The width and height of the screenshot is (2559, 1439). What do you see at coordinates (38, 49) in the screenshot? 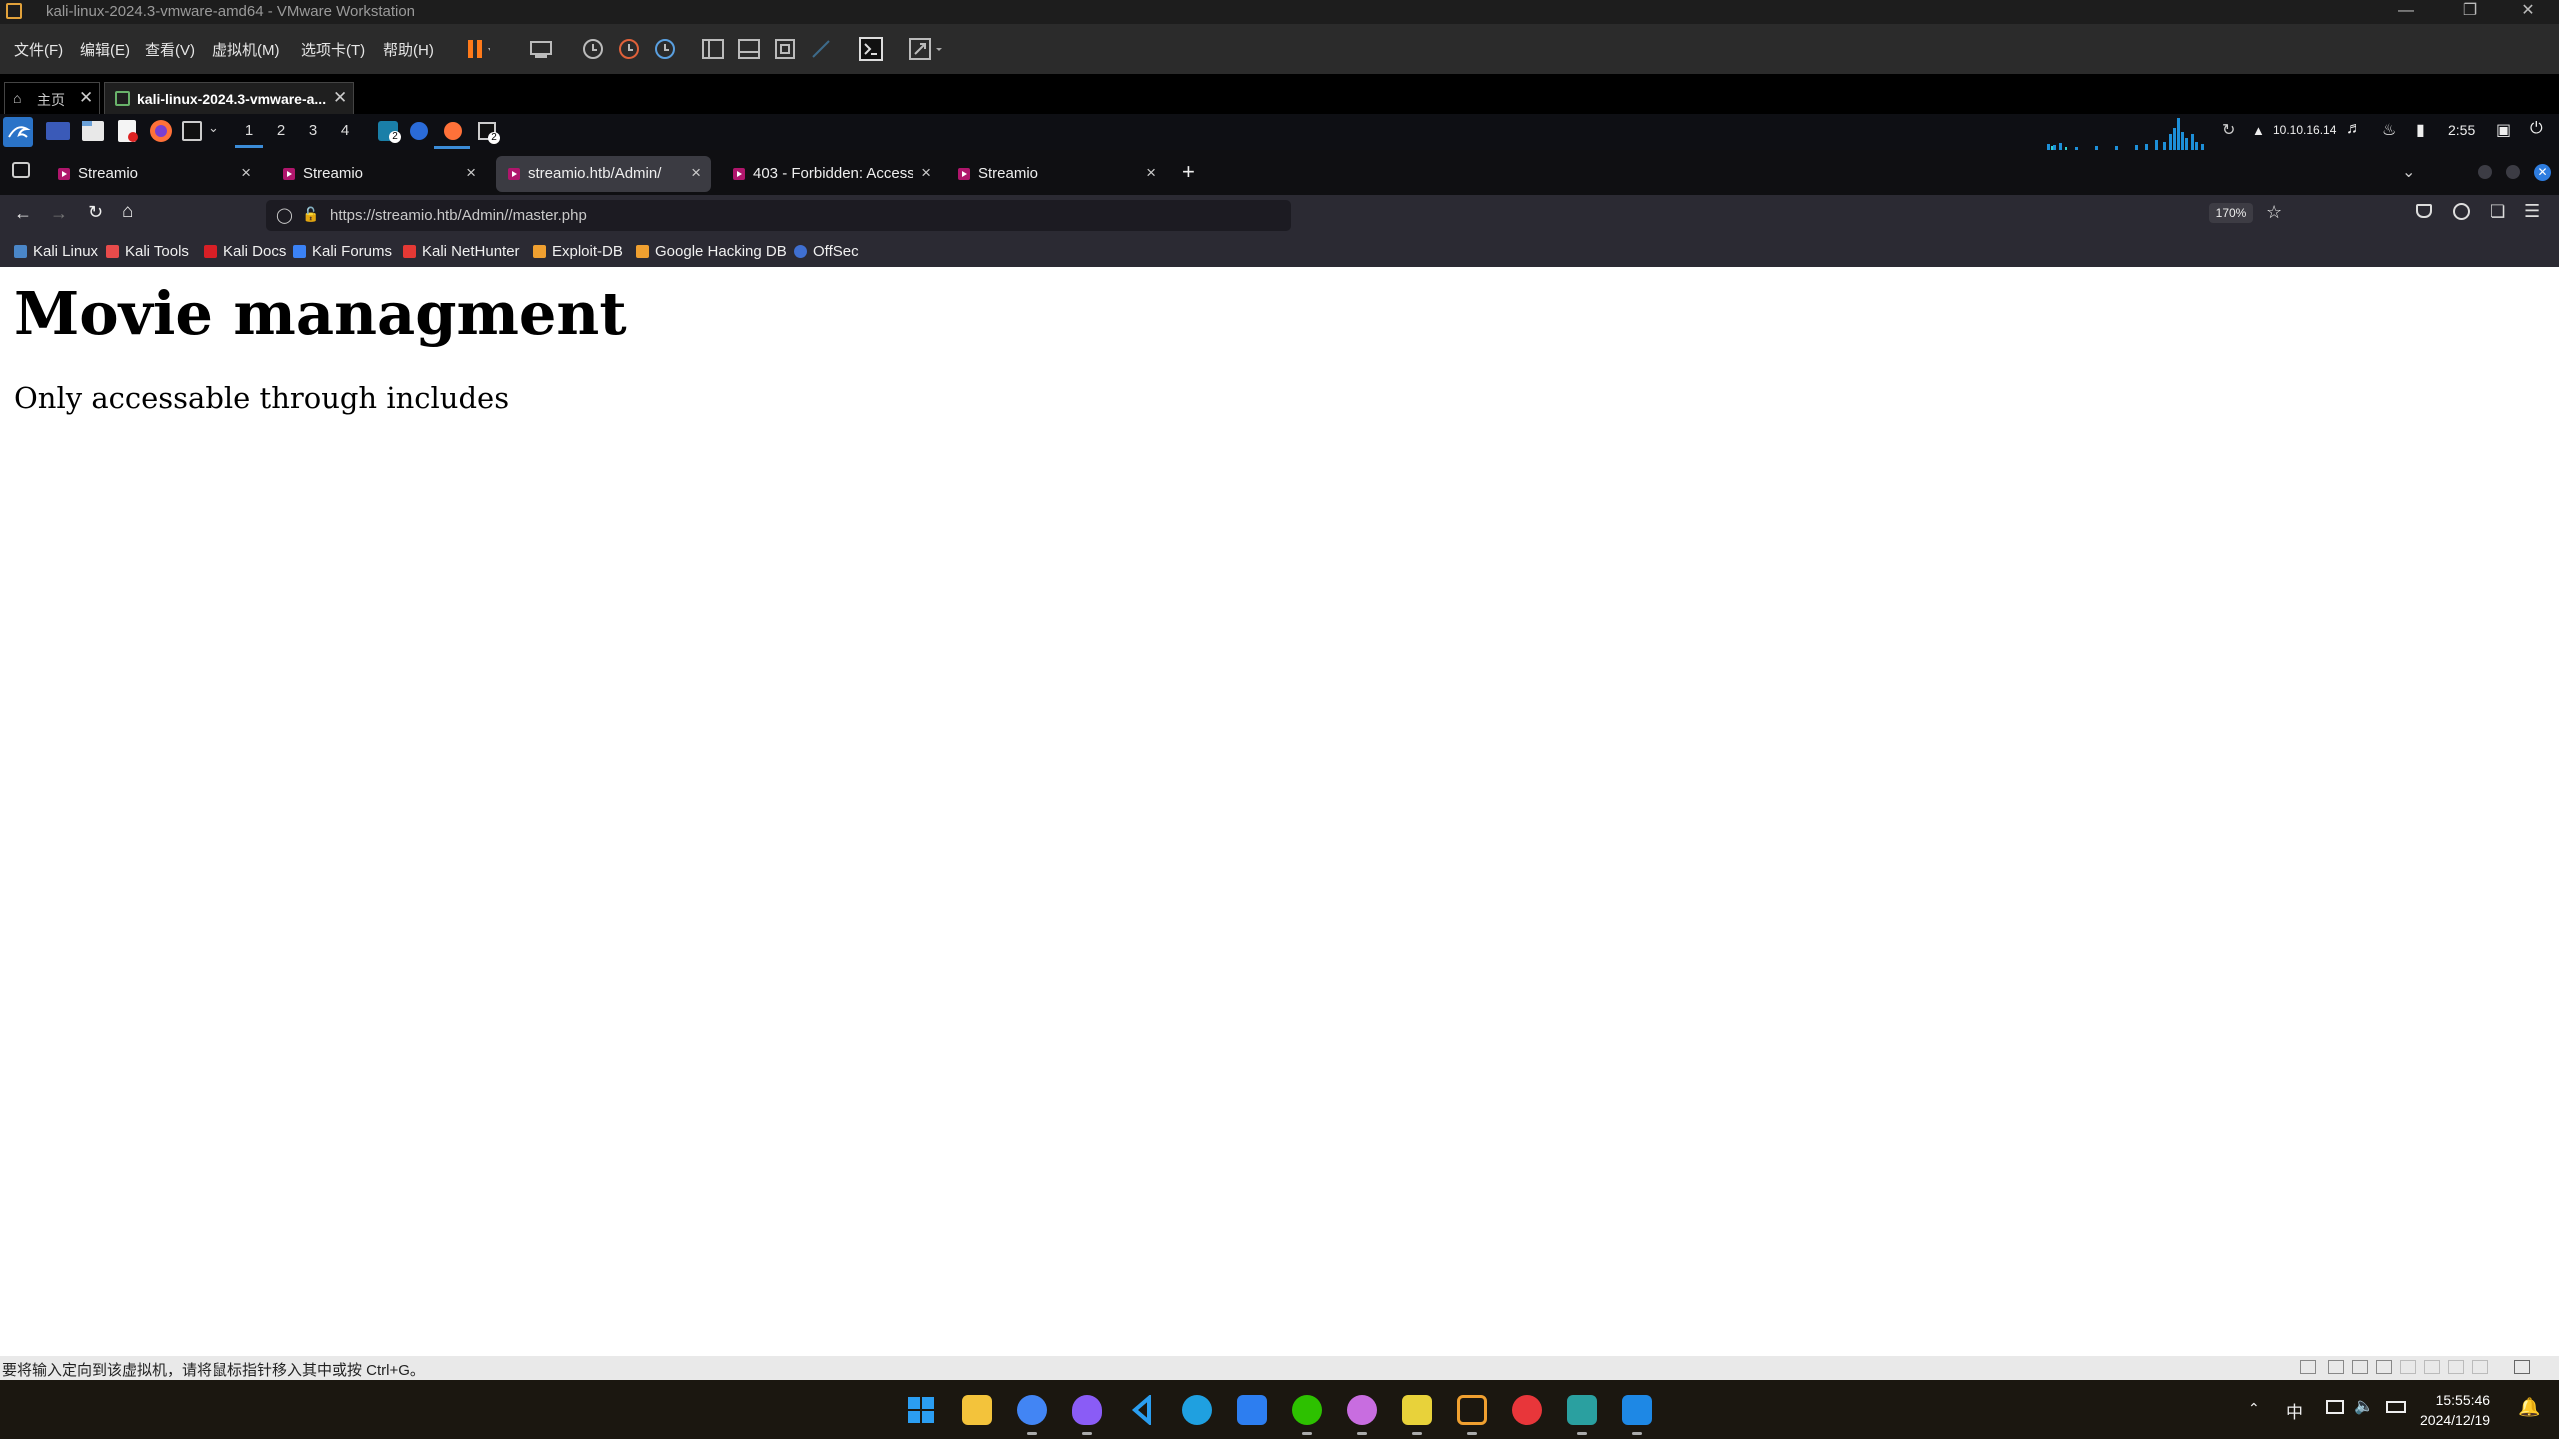
I see `menu-file: 文件(F)` at bounding box center [38, 49].